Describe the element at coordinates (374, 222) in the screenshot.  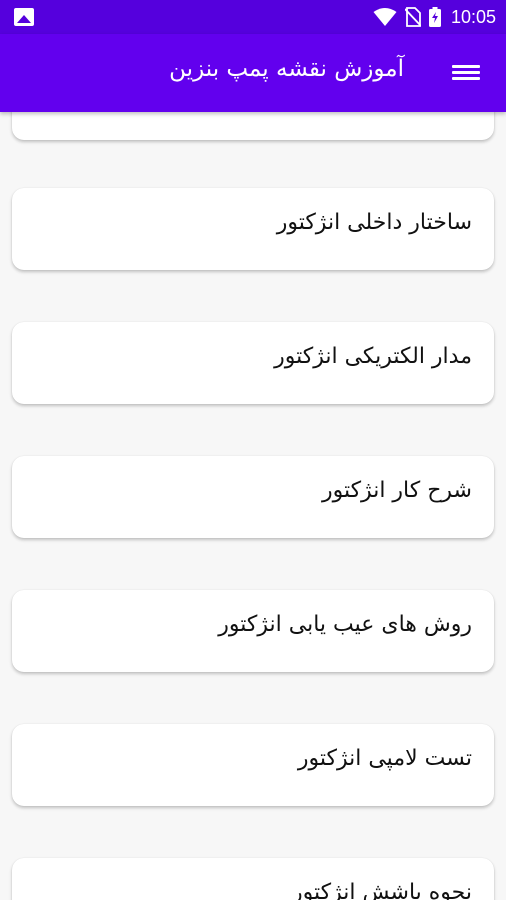
I see `list-item-label: ساختار داخلی انژکتور` at that location.